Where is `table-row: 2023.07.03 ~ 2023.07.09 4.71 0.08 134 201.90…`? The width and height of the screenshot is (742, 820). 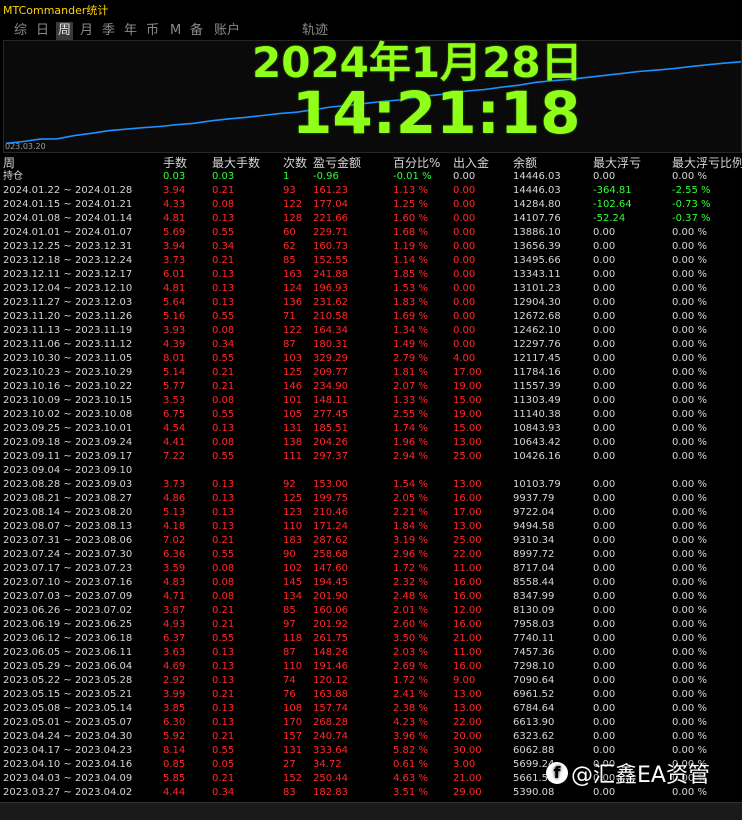 table-row: 2023.07.03 ~ 2023.07.09 4.71 0.08 134 201.90… is located at coordinates (371, 597).